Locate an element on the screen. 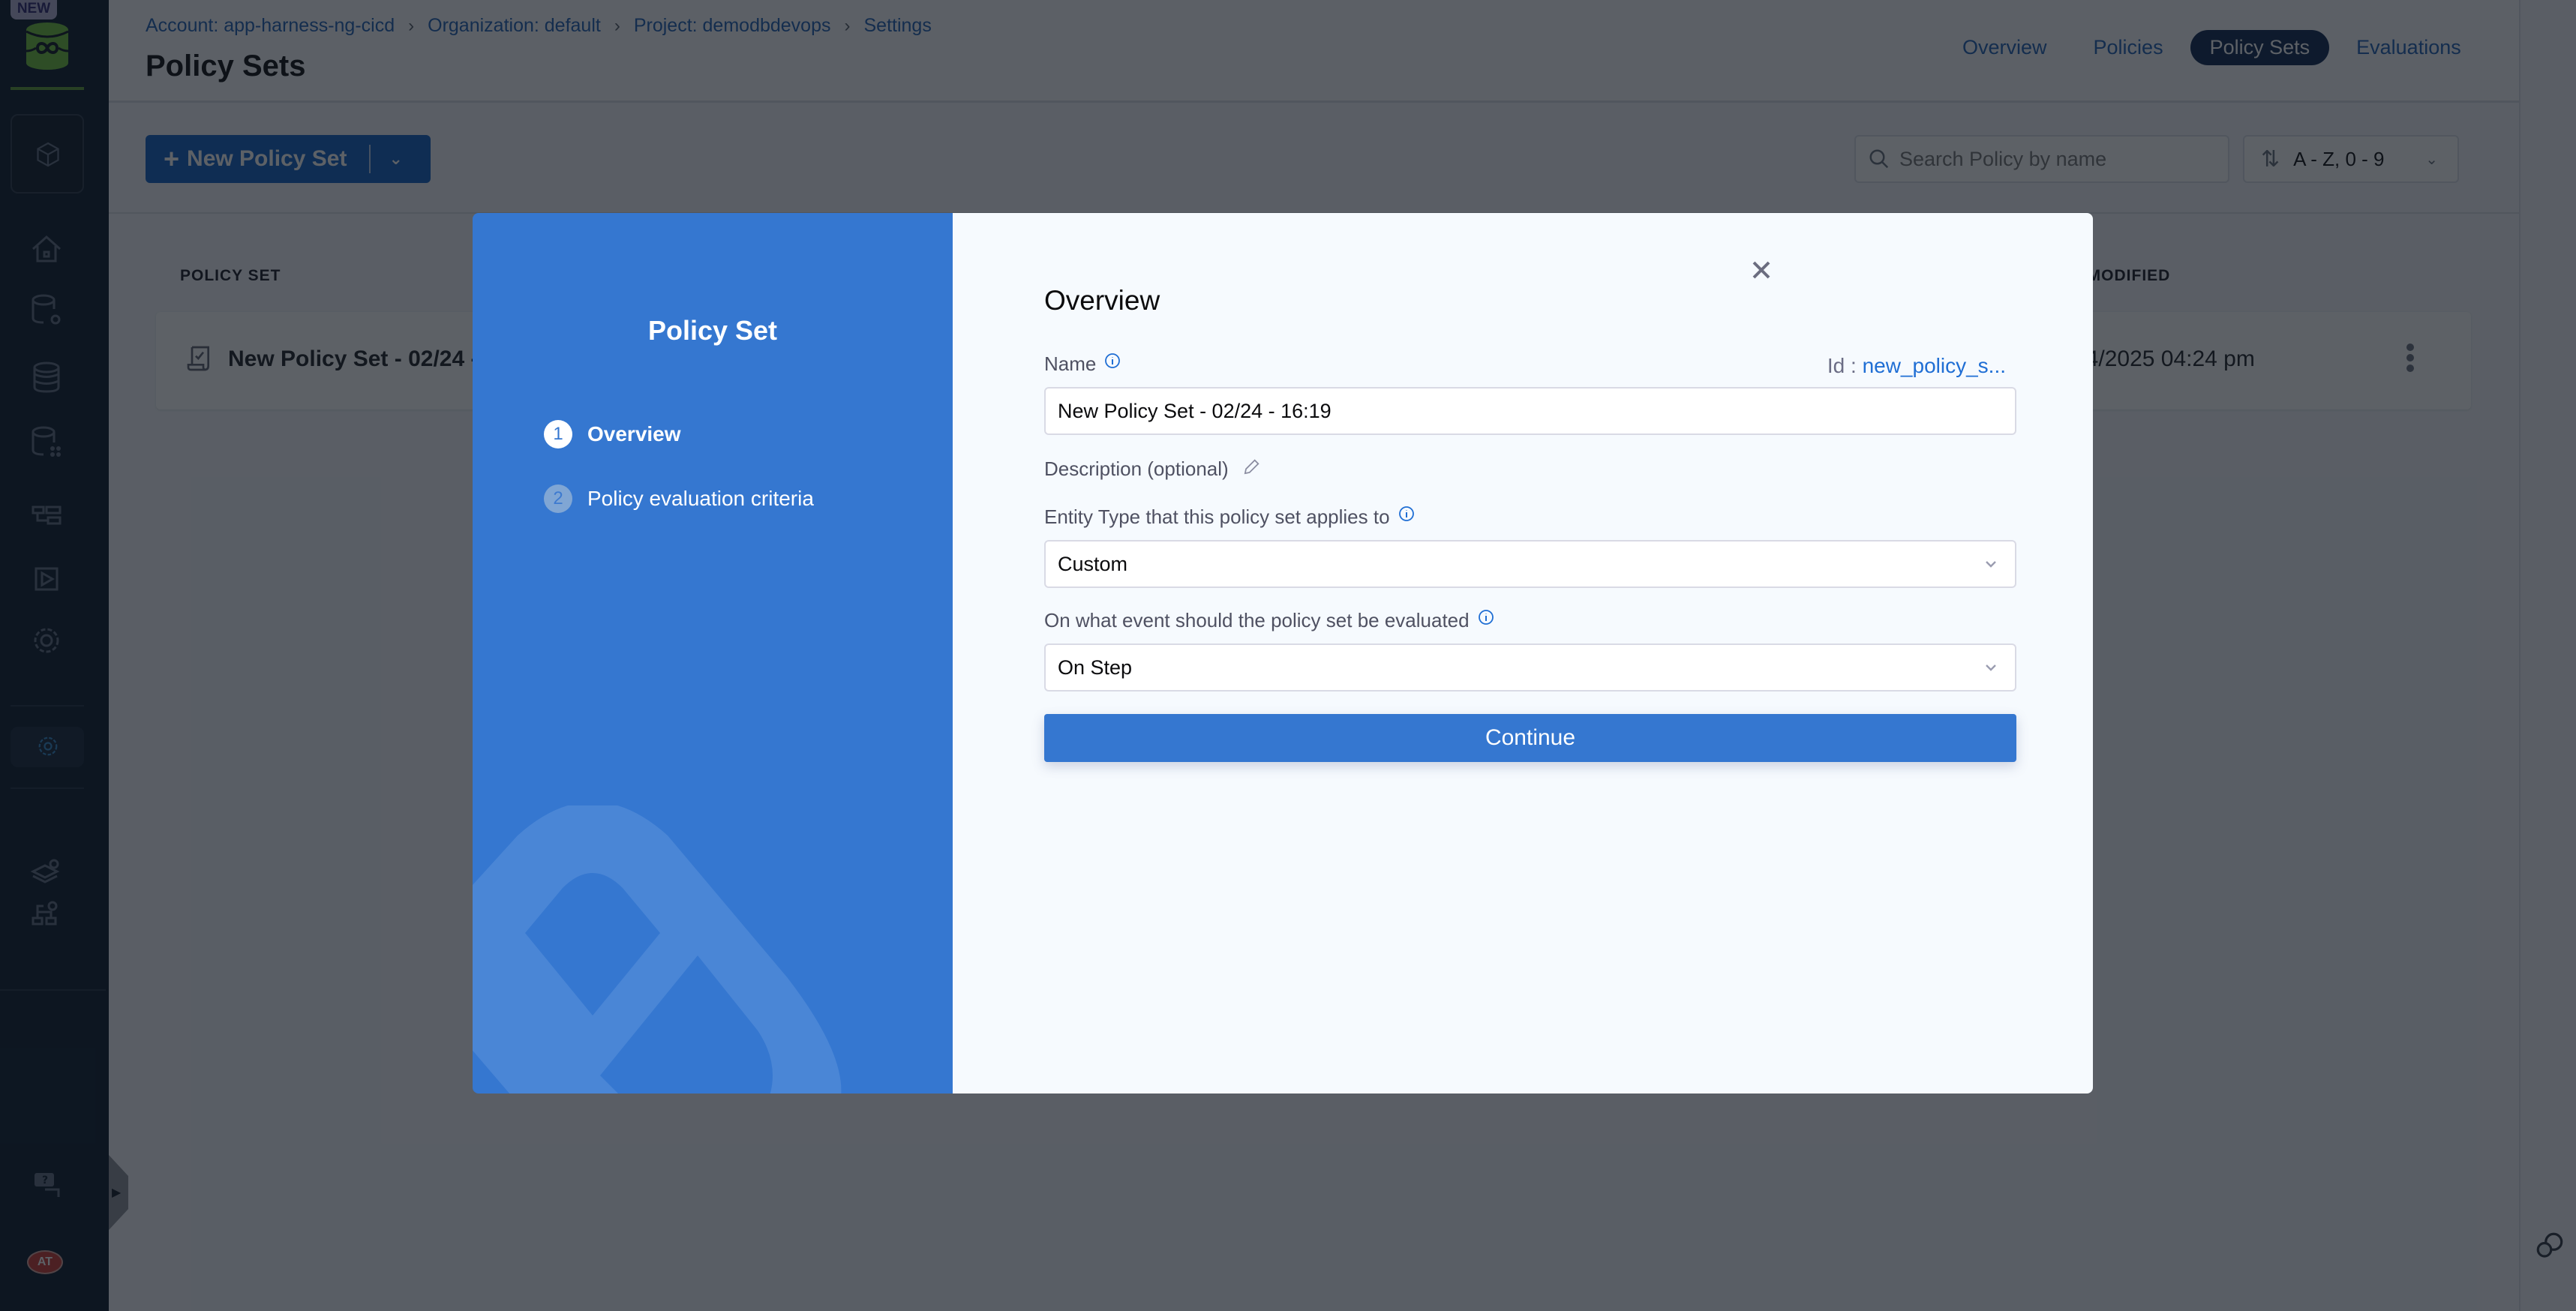 The width and height of the screenshot is (2576, 1311). wizard-step-overview: 1 Overview is located at coordinates (612, 434).